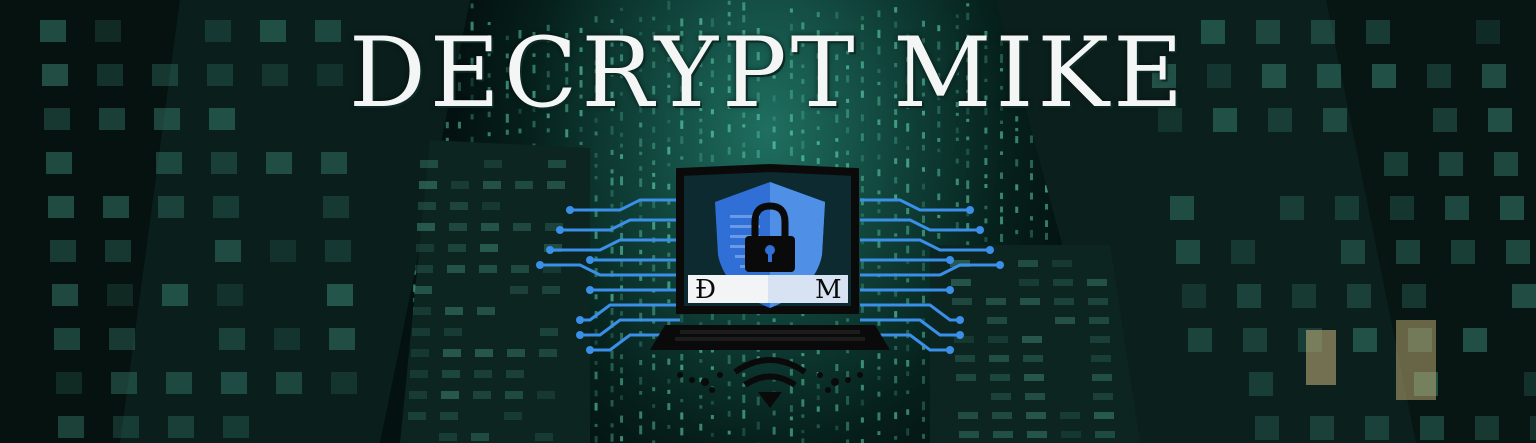  I want to click on wifi-icon, so click(770, 372).